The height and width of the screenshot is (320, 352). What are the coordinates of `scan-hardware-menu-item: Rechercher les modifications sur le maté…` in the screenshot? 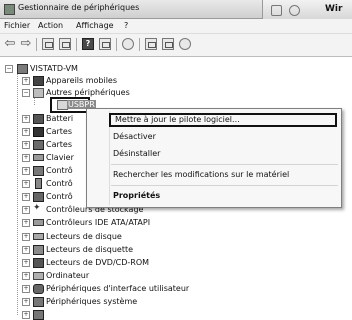 It's located at (201, 174).